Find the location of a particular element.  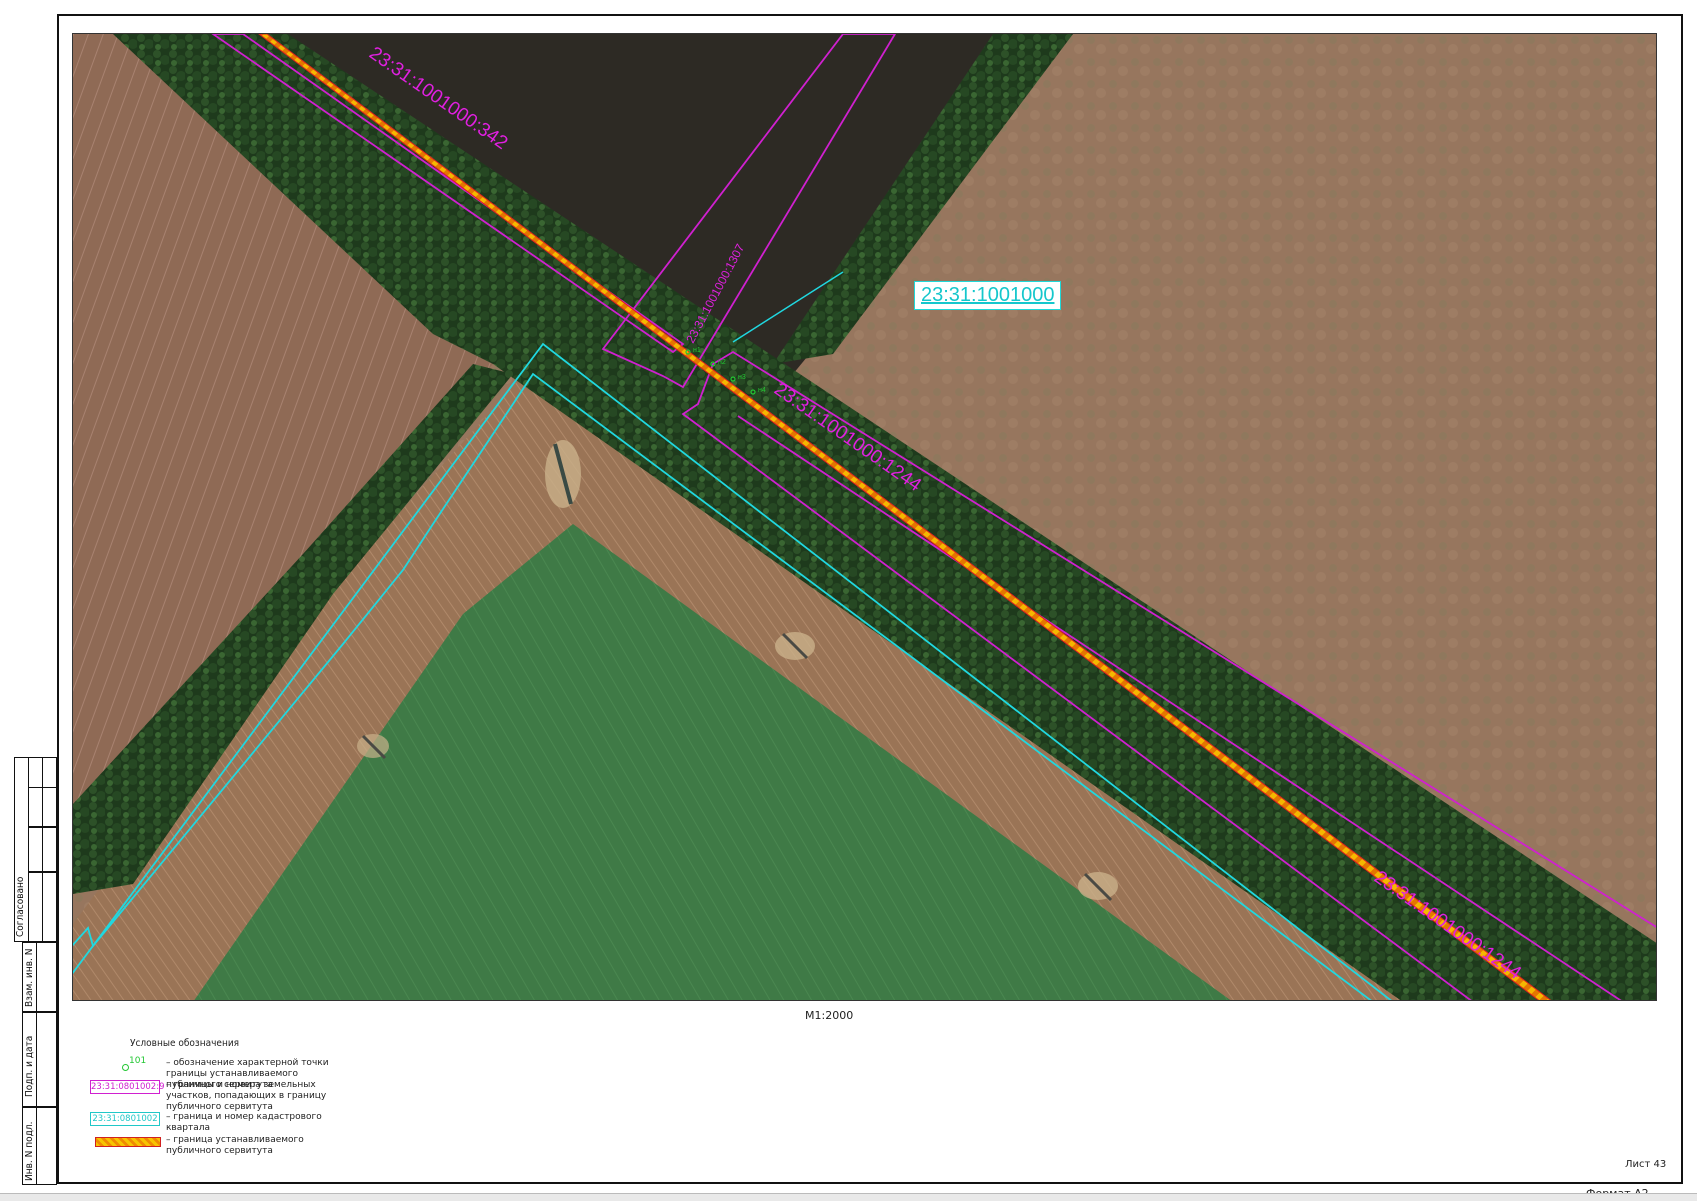

block-callout-label: 23:31:1001000 is located at coordinates (988, 295).